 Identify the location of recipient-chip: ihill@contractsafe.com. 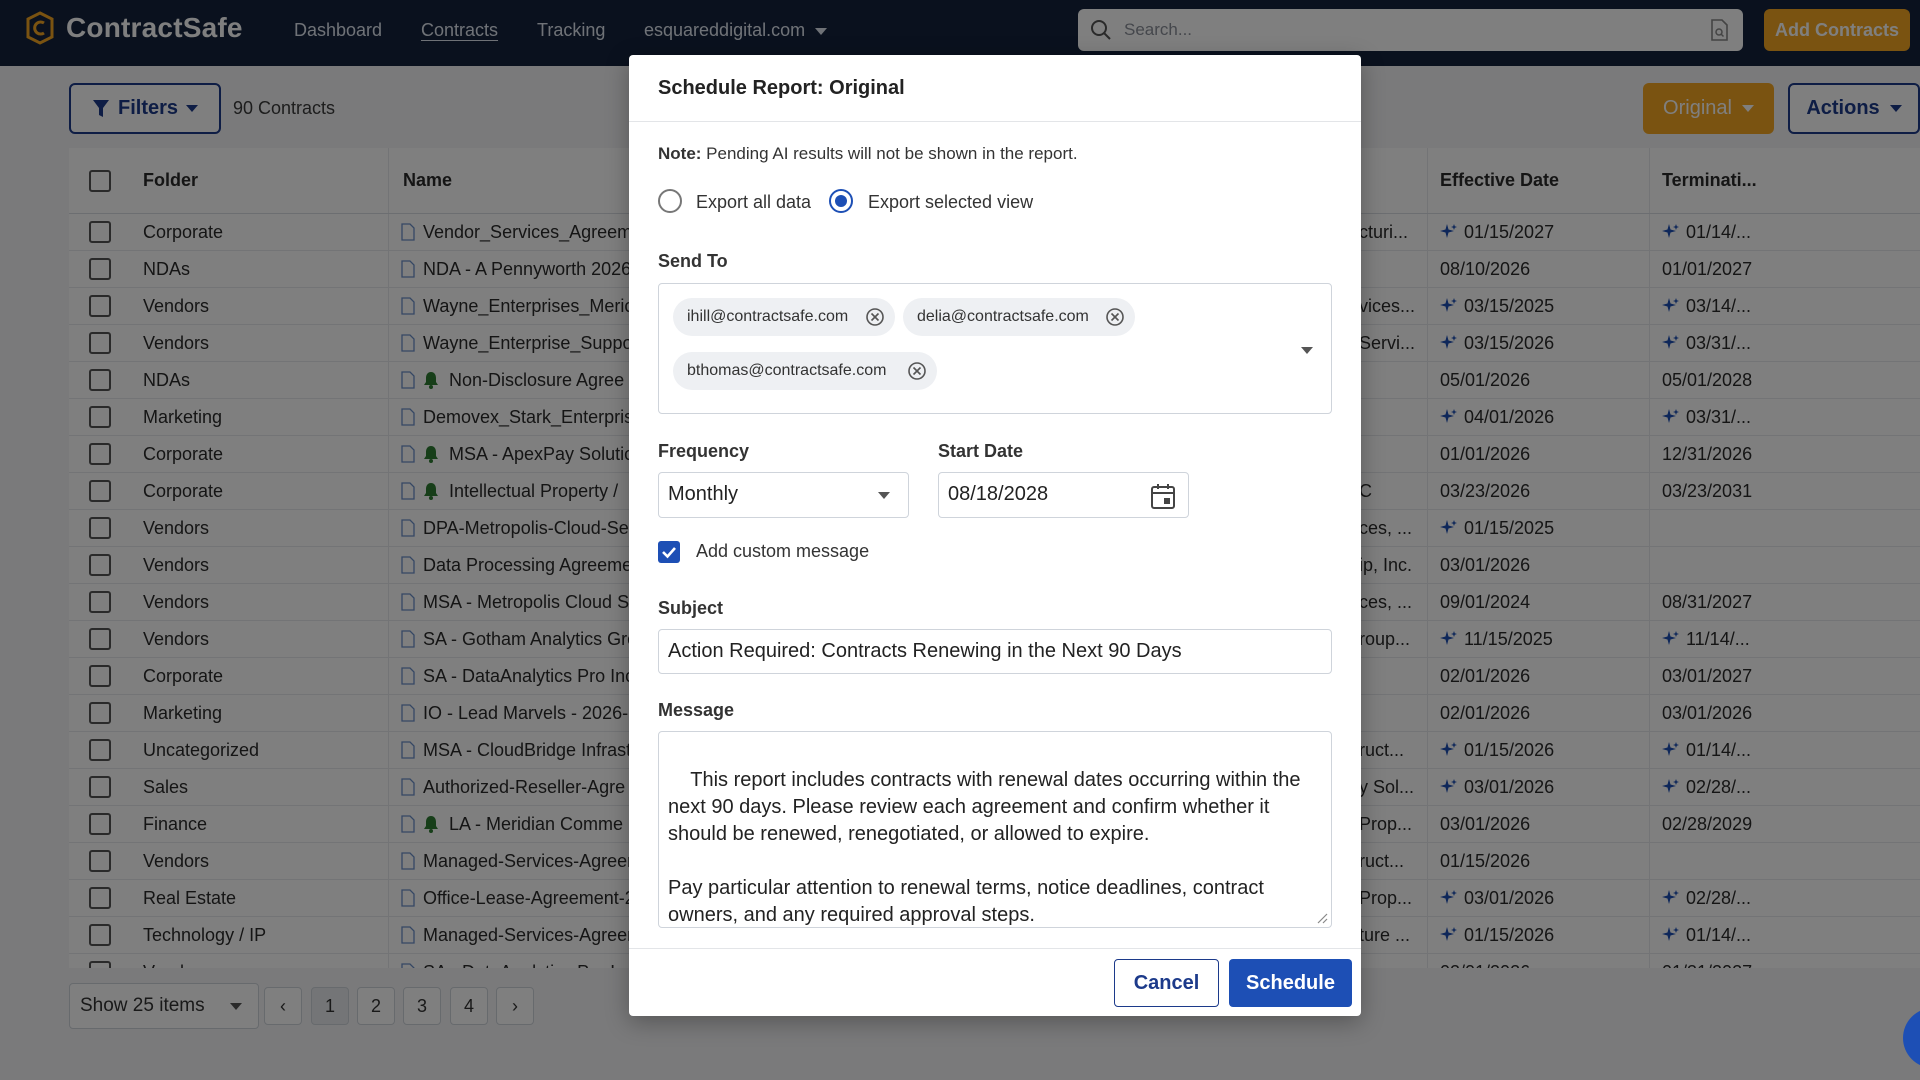
(784, 317).